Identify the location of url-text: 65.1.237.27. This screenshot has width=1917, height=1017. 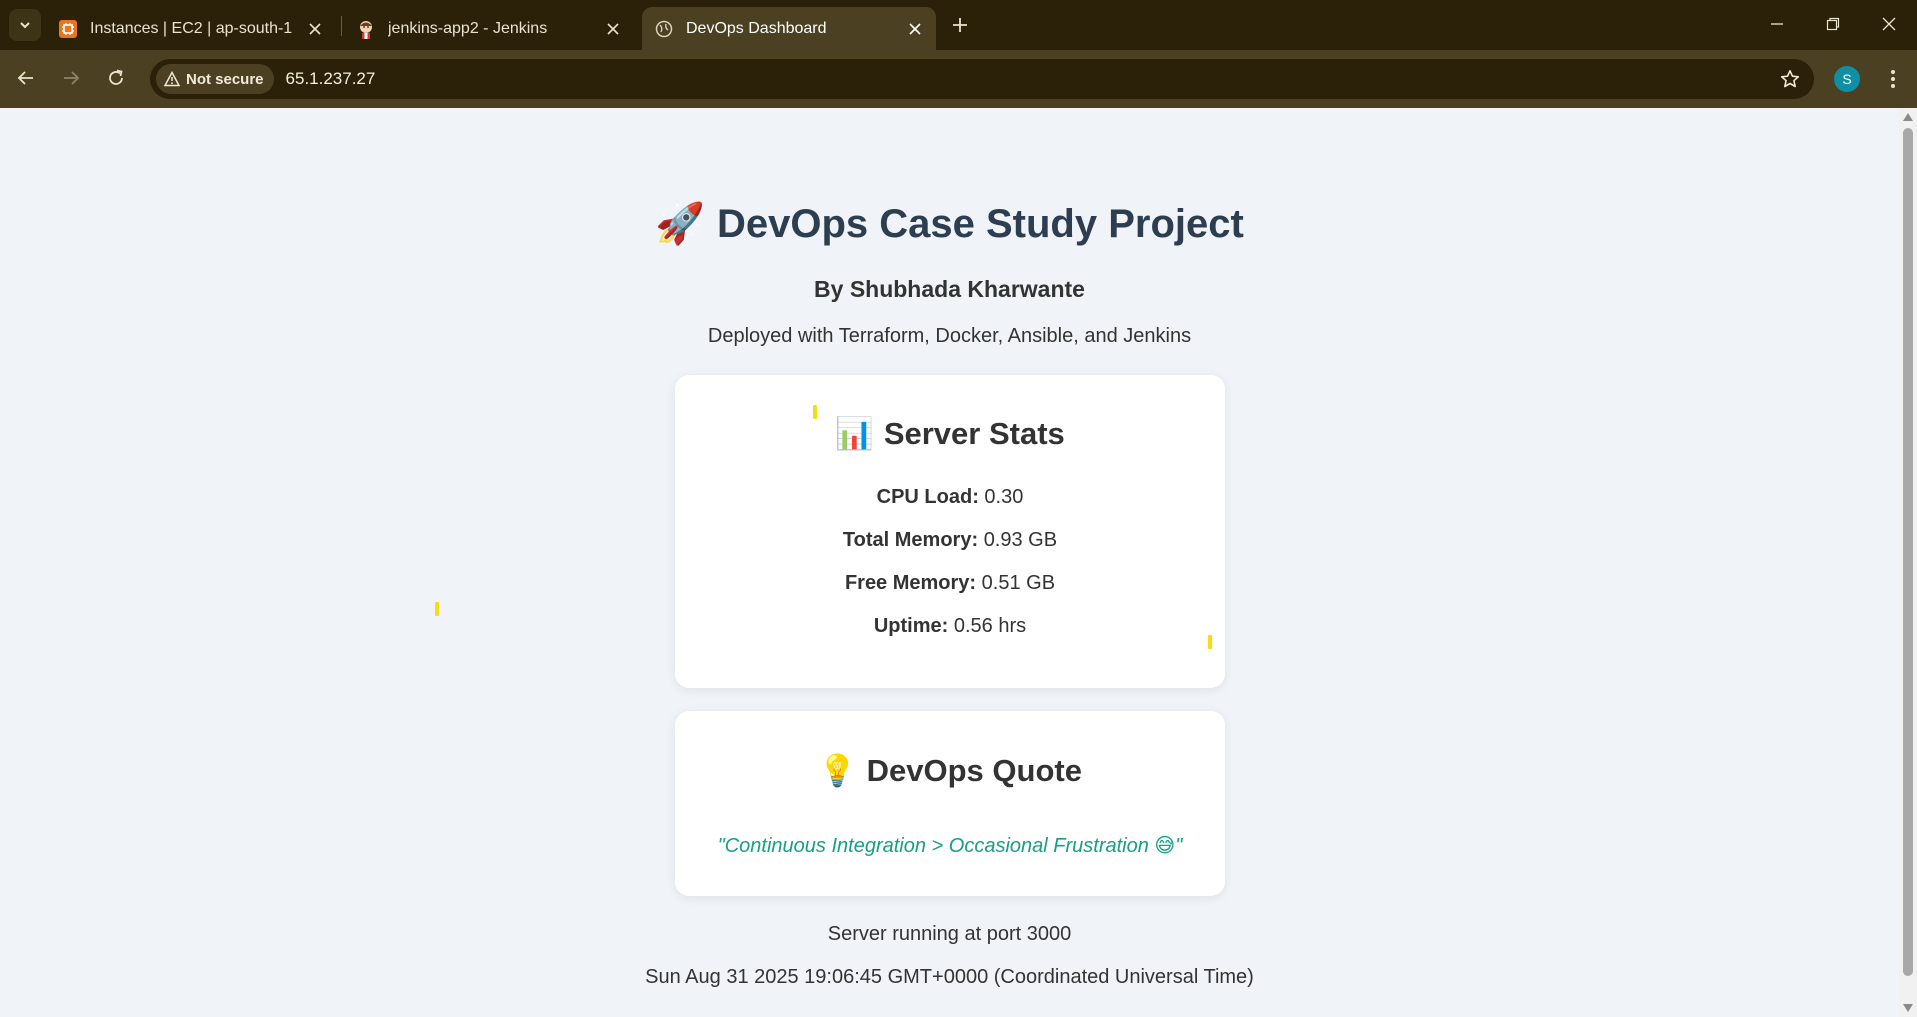
(331, 79).